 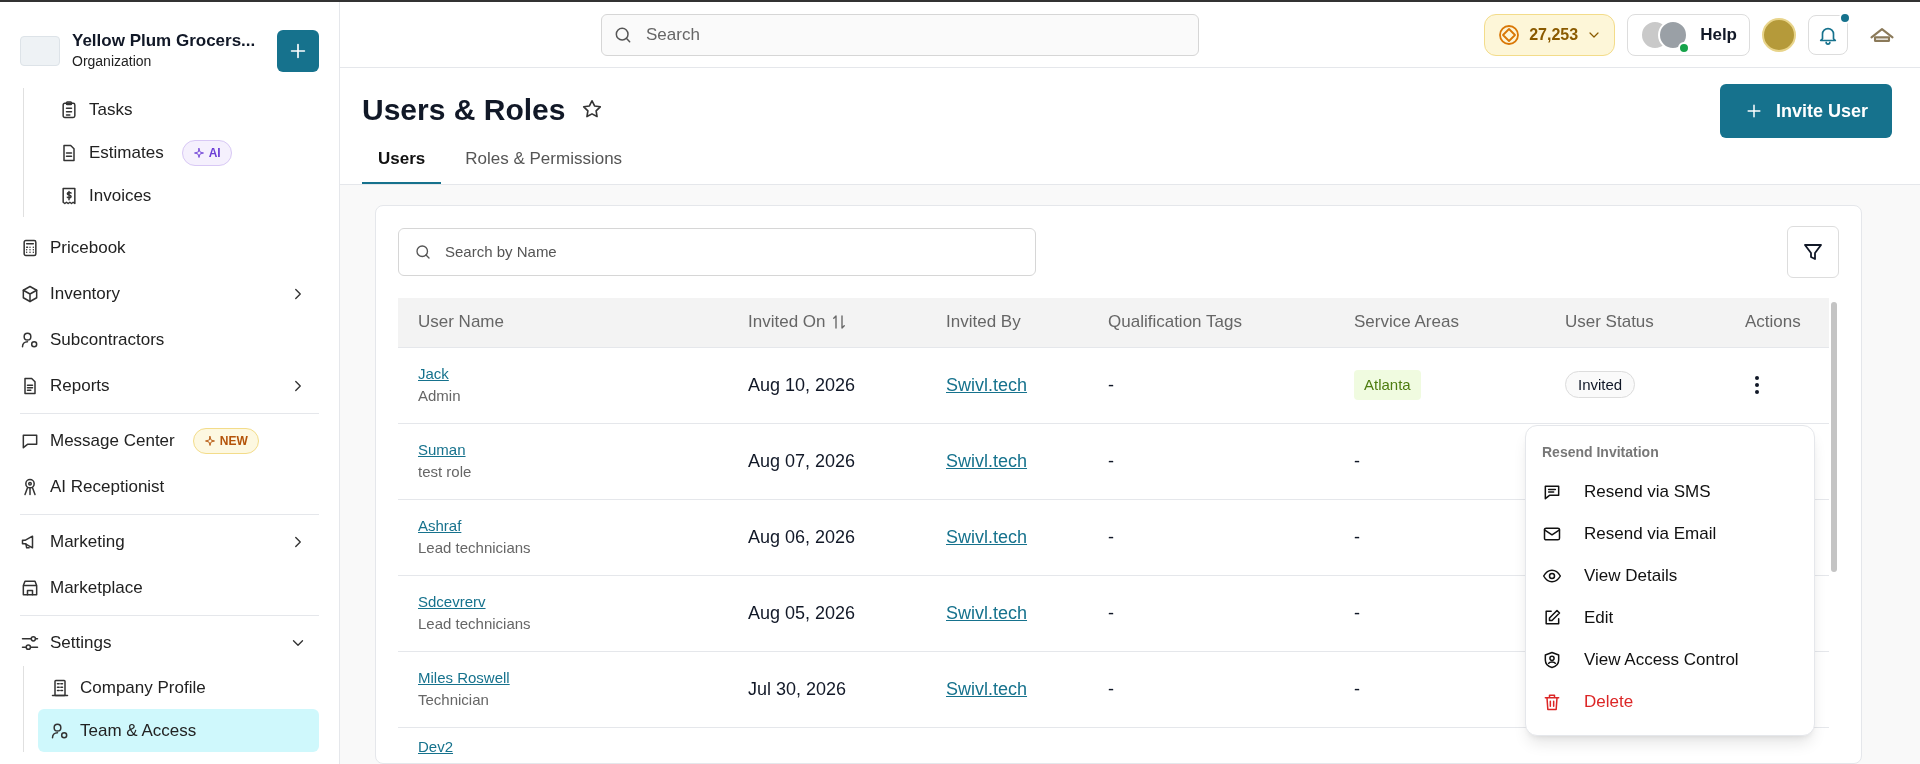 I want to click on sidebar-item: Message Center NEW, so click(x=169, y=441).